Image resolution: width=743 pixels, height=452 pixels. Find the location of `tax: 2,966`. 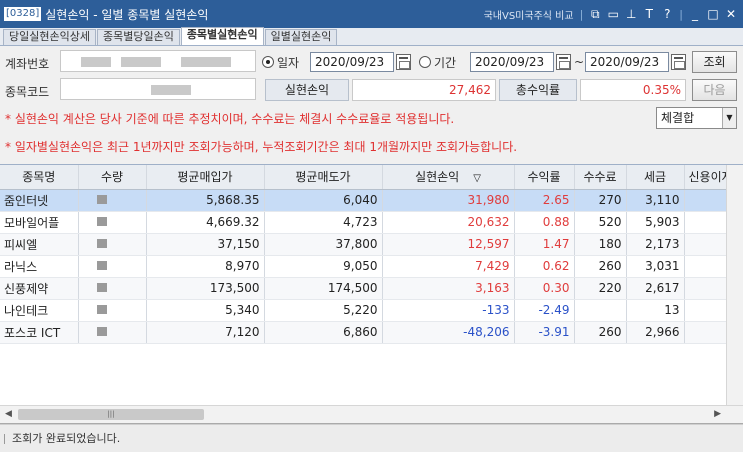

tax: 2,966 is located at coordinates (655, 332).